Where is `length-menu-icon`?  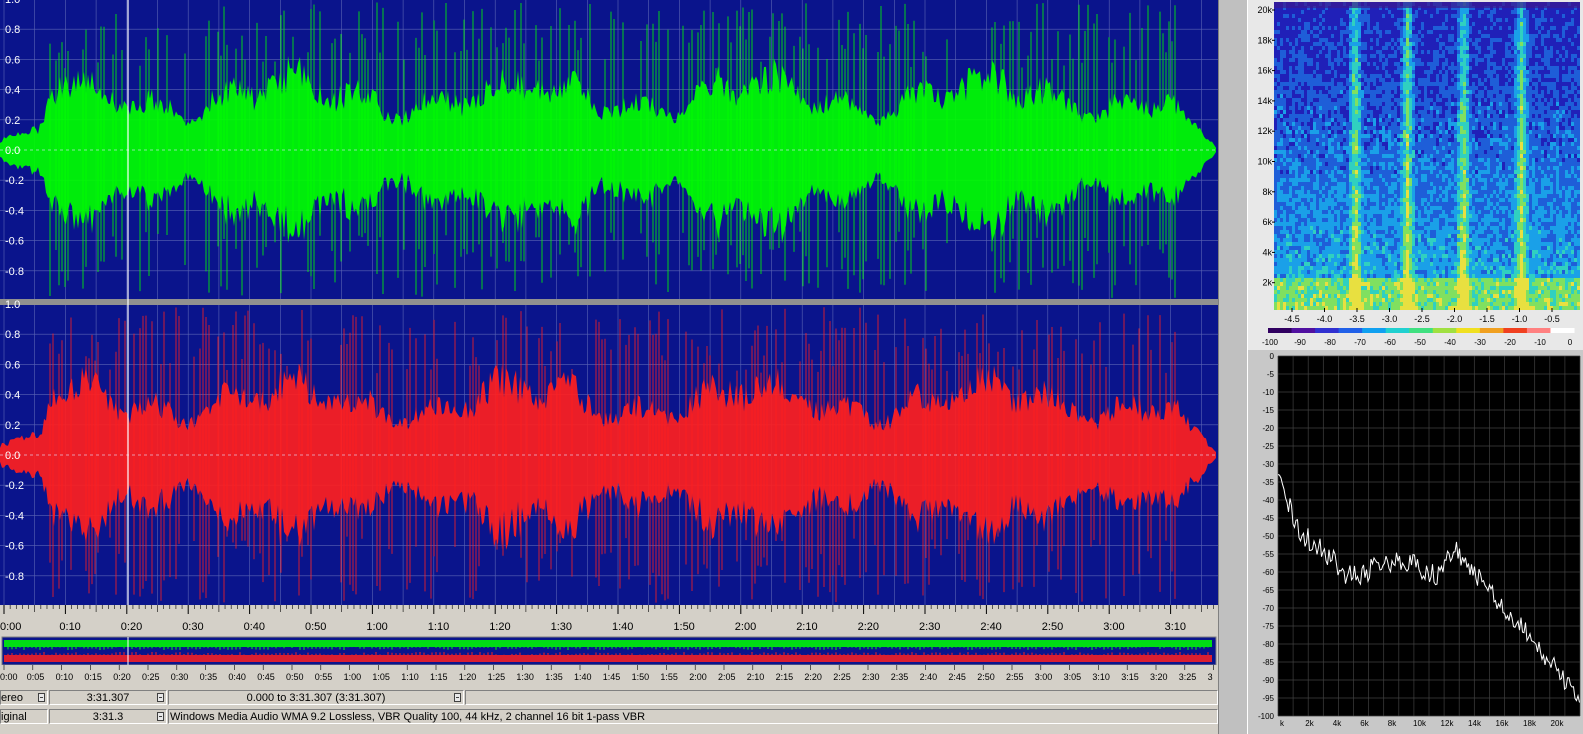 length-menu-icon is located at coordinates (160, 697).